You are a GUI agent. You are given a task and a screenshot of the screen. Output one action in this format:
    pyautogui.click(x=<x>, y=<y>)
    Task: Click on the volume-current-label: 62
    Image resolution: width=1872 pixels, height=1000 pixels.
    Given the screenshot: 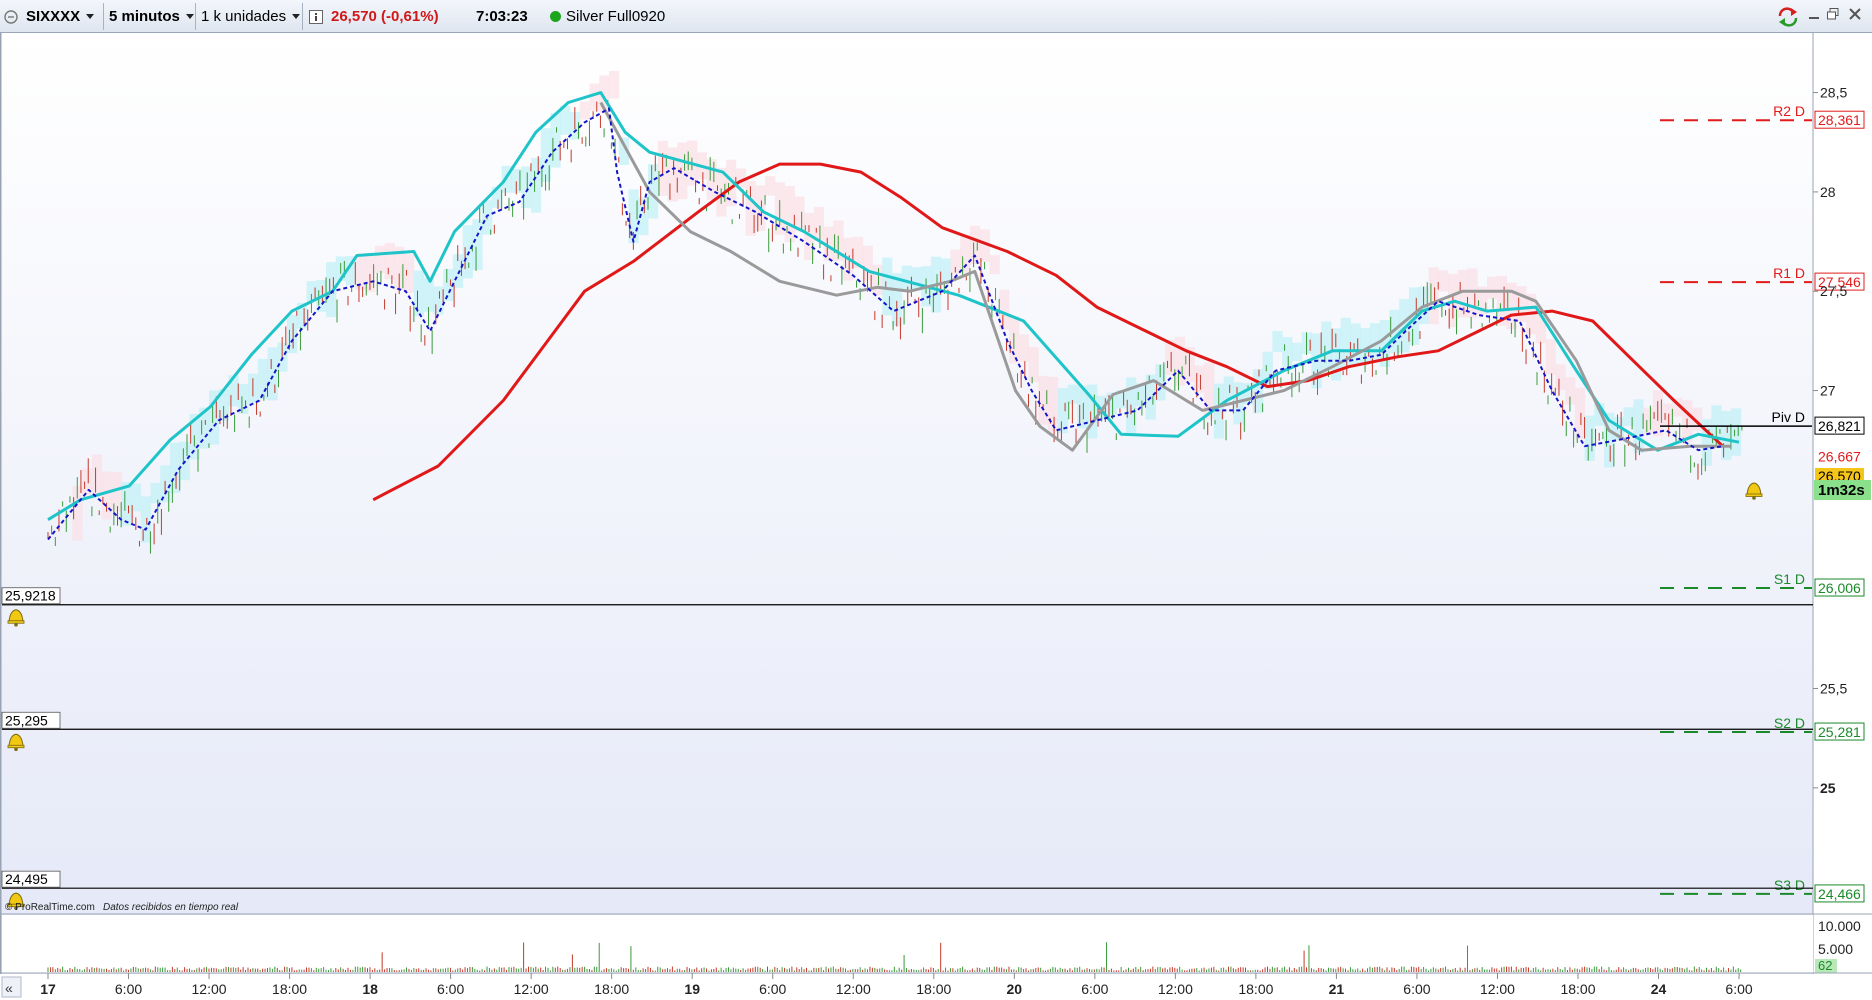 What is the action you would take?
    pyautogui.click(x=1825, y=965)
    